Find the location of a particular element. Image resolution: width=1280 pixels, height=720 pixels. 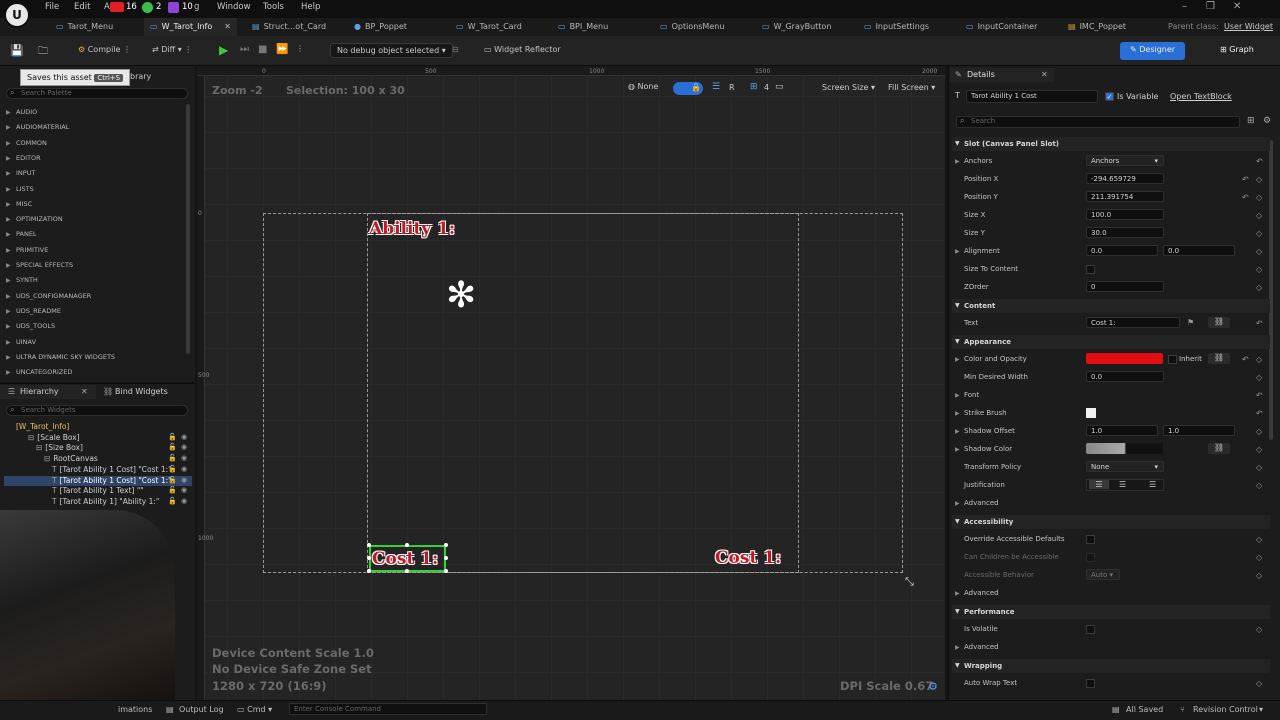

widget-name-field: Tarot Ability 1 Cost is located at coordinates (1032, 96).